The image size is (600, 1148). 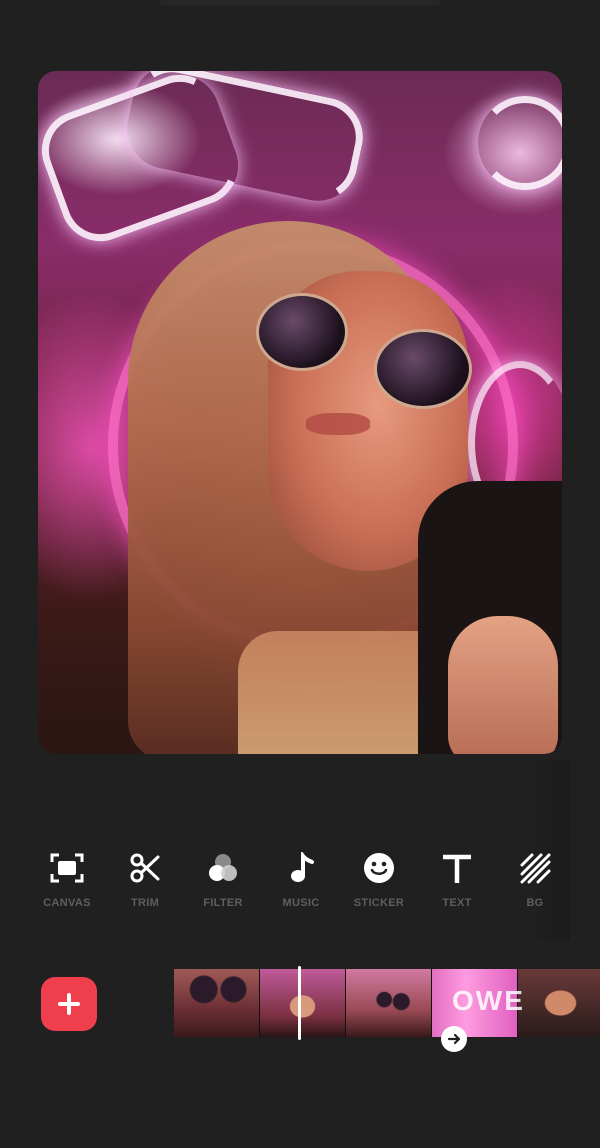 I want to click on tool-canvas: CANVAS, so click(x=67, y=883).